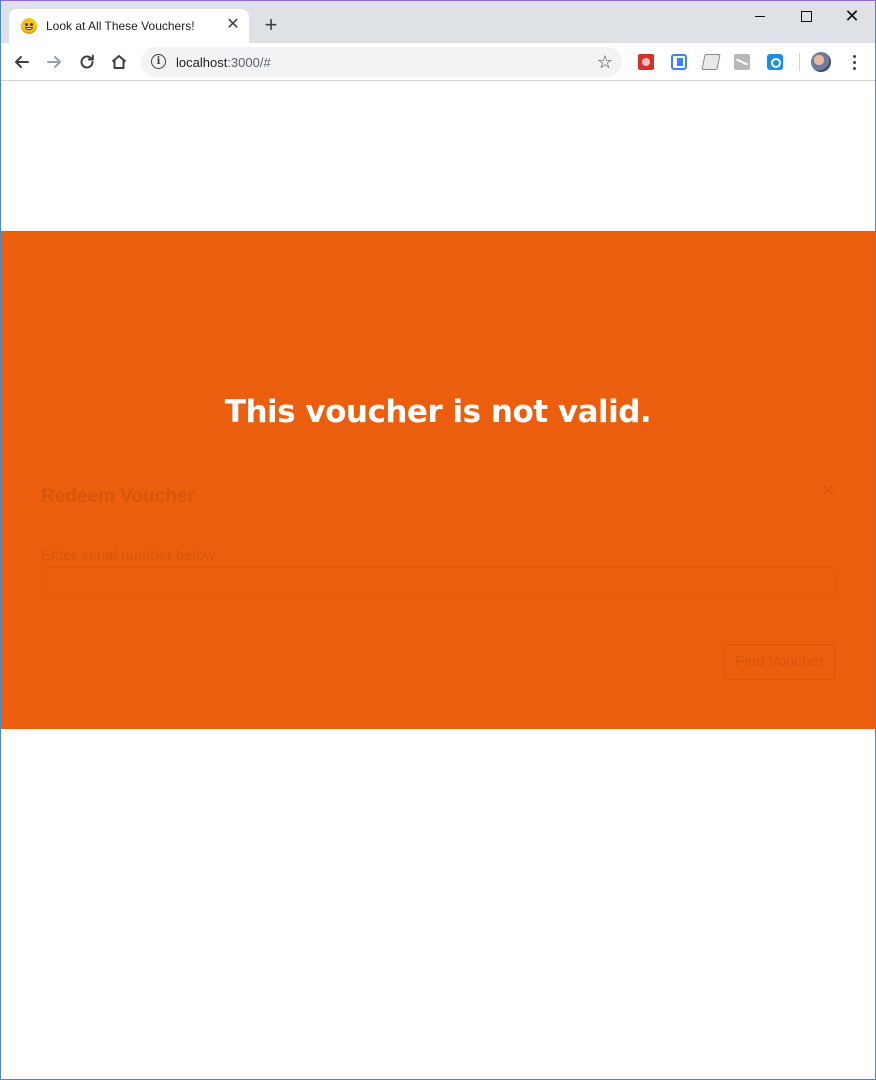  I want to click on reload-button, so click(87, 62).